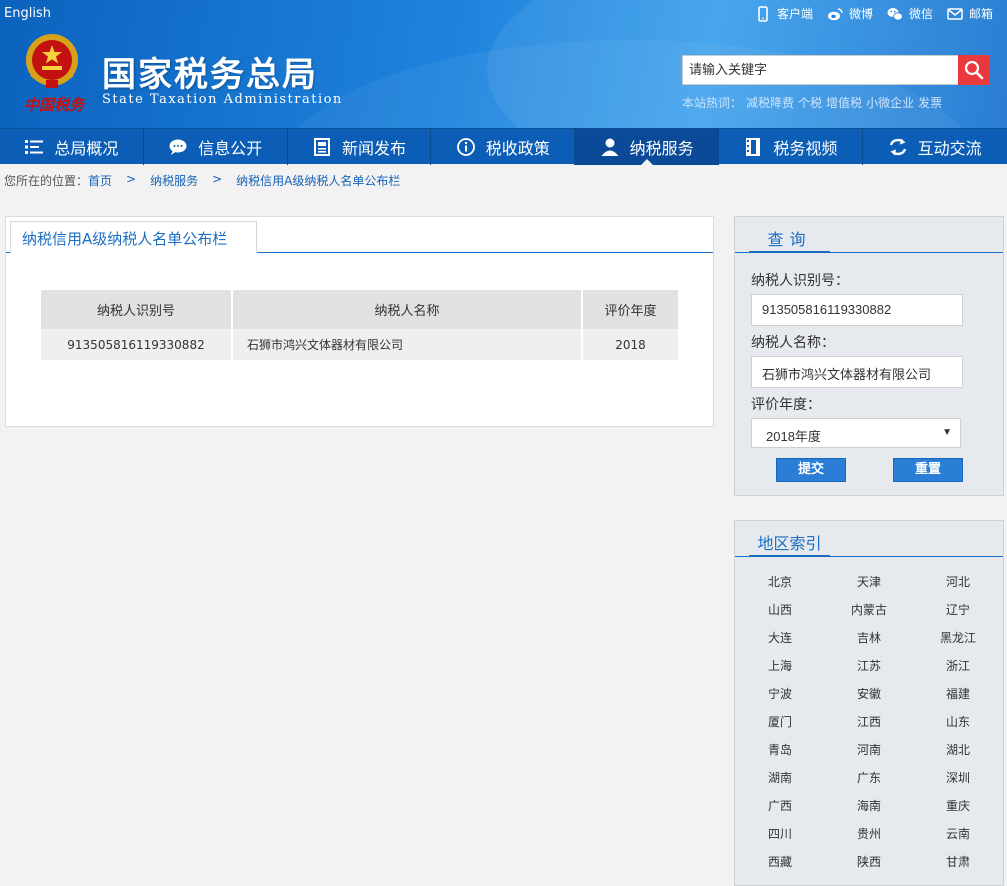 Image resolution: width=1007 pixels, height=886 pixels. What do you see at coordinates (860, 14) in the screenshot?
I see `weibo-link-label: 微博` at bounding box center [860, 14].